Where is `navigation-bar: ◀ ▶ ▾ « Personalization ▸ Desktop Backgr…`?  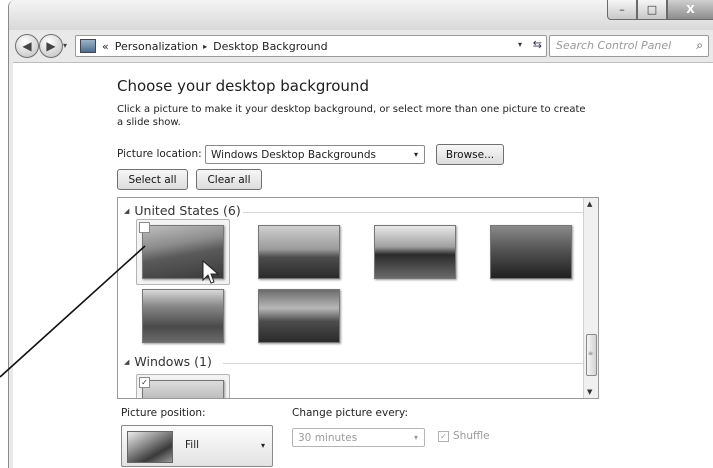
navigation-bar: ◀ ▶ ▾ « Personalization ▸ Desktop Backgr… is located at coordinates (361, 45).